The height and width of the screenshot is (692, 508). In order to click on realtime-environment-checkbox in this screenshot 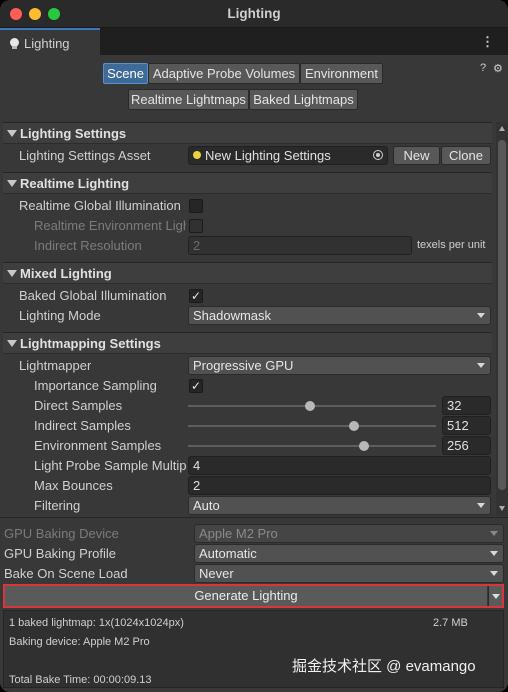, I will do `click(196, 226)`.